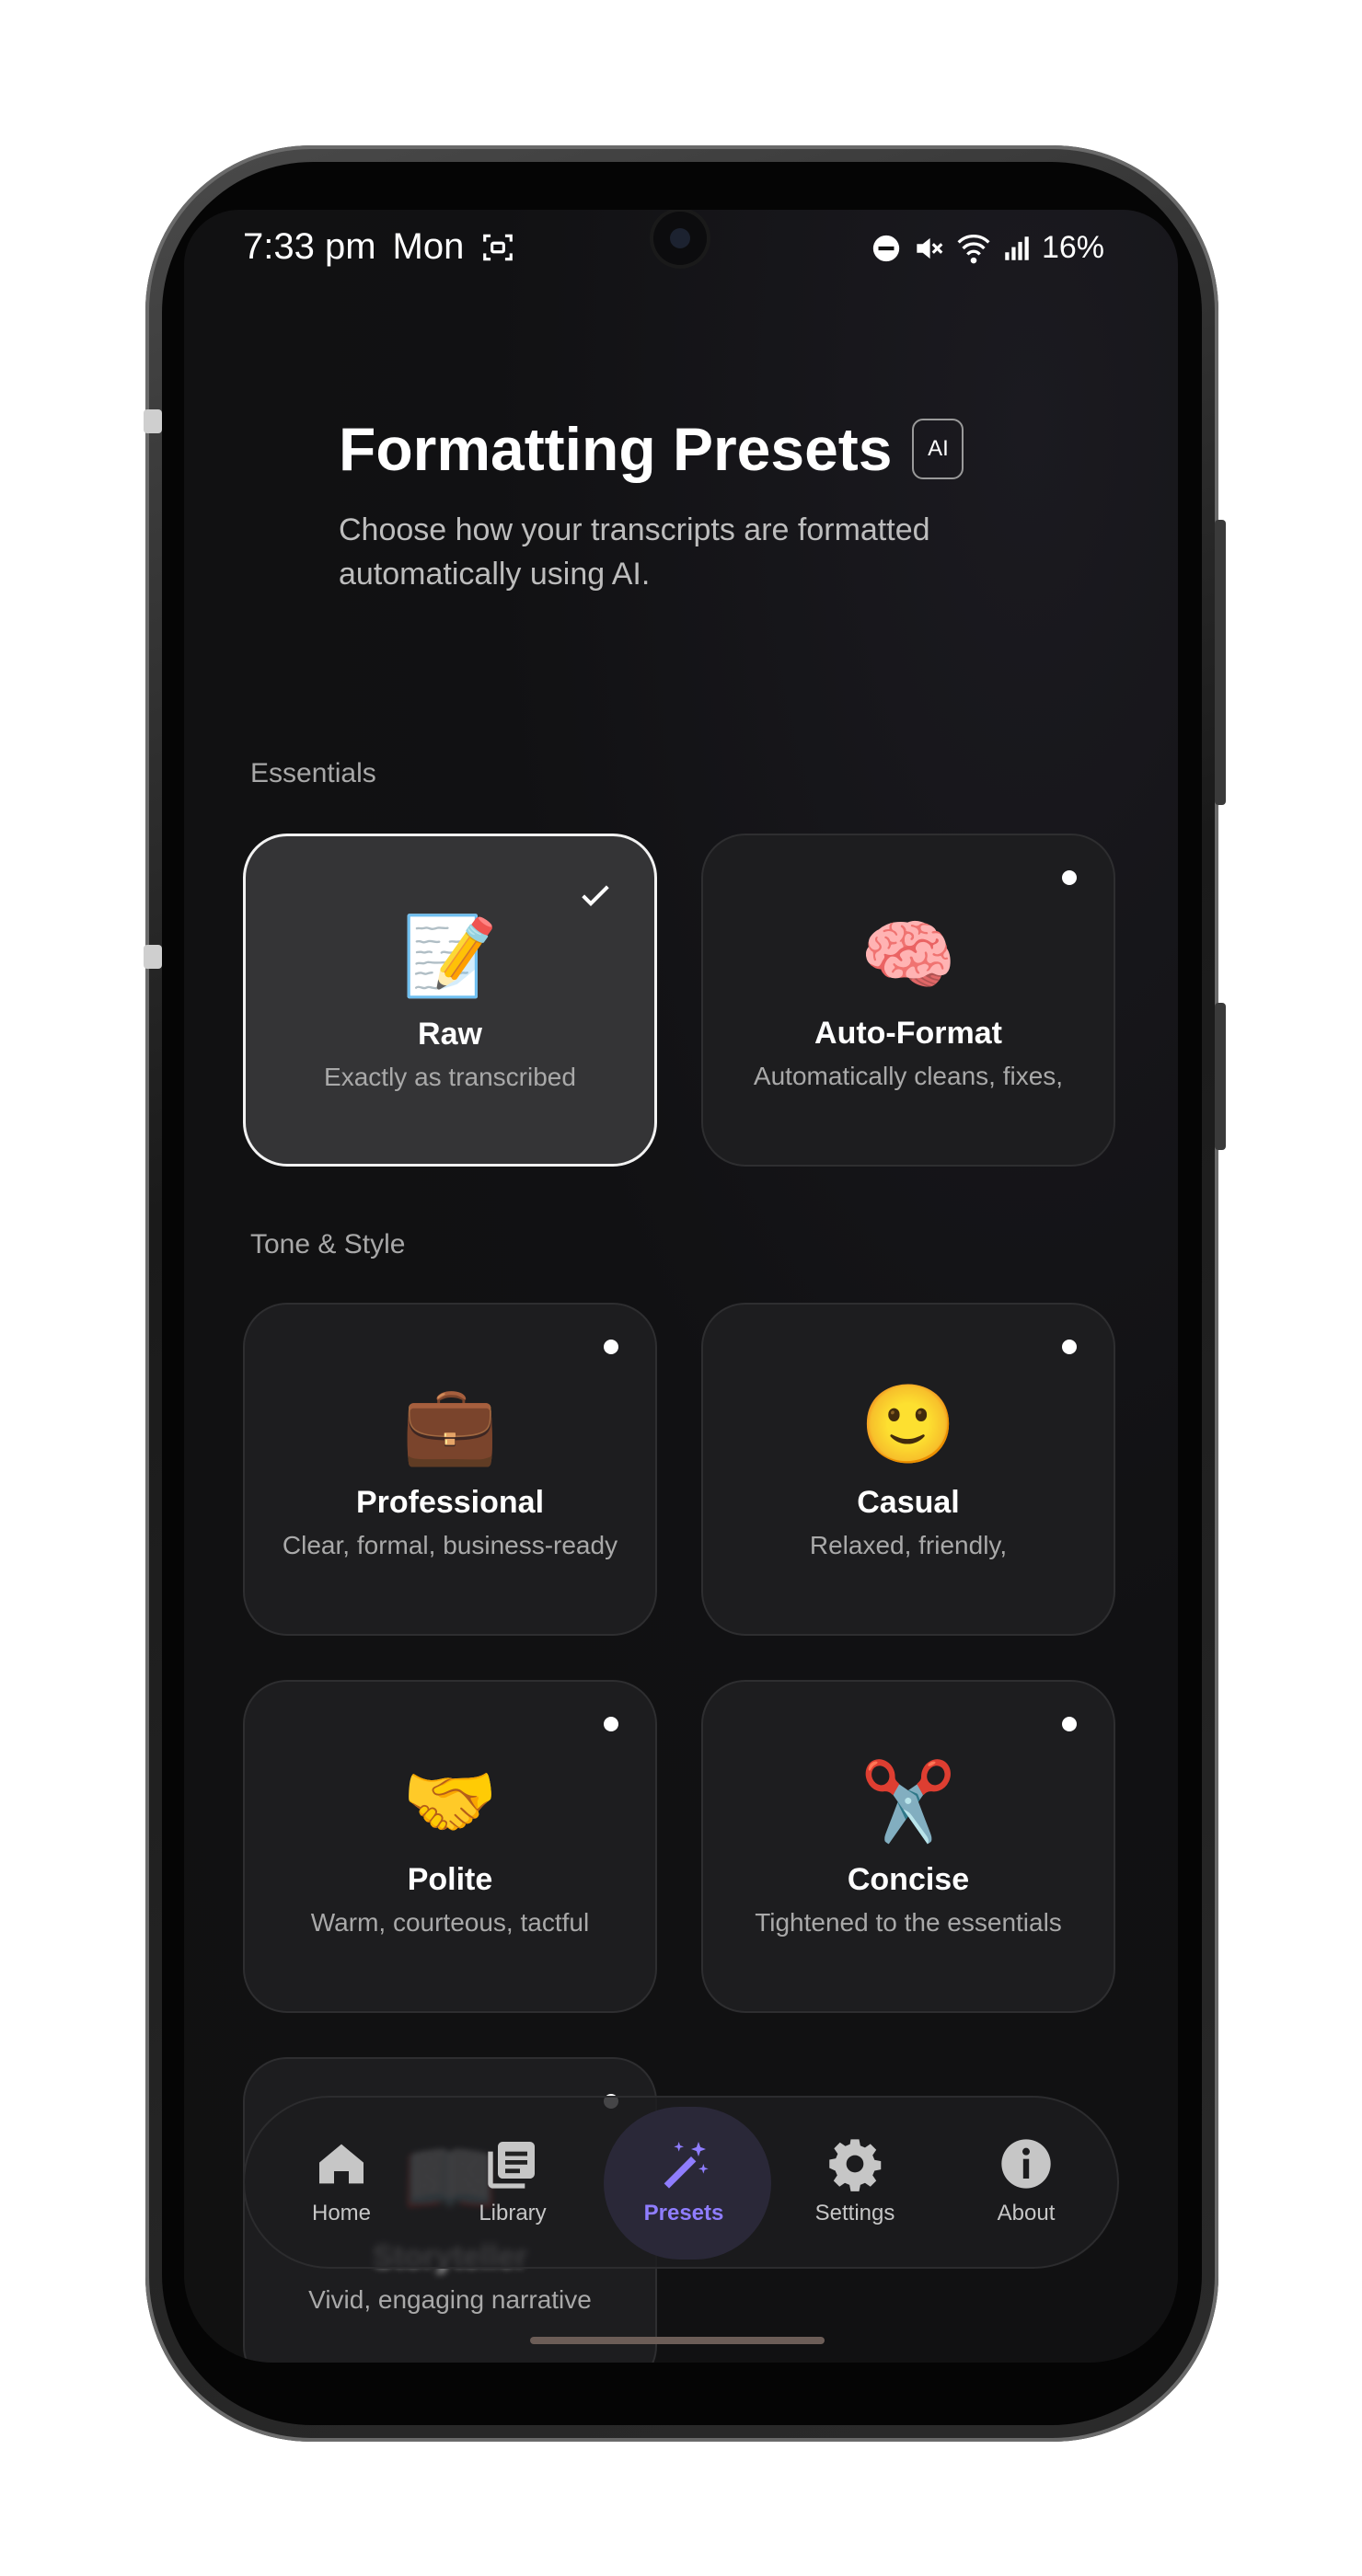 The height and width of the screenshot is (2576, 1362). I want to click on screenshot-icon, so click(499, 247).